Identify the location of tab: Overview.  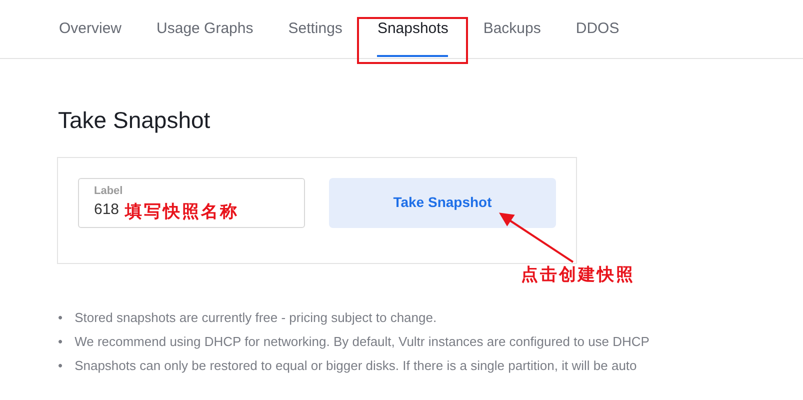
(90, 29).